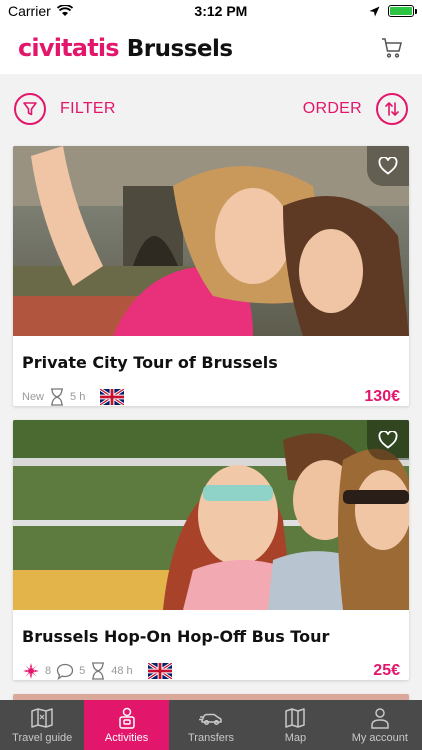 The height and width of the screenshot is (750, 422). Describe the element at coordinates (374, 11) in the screenshot. I see `location-arrow-icon` at that location.